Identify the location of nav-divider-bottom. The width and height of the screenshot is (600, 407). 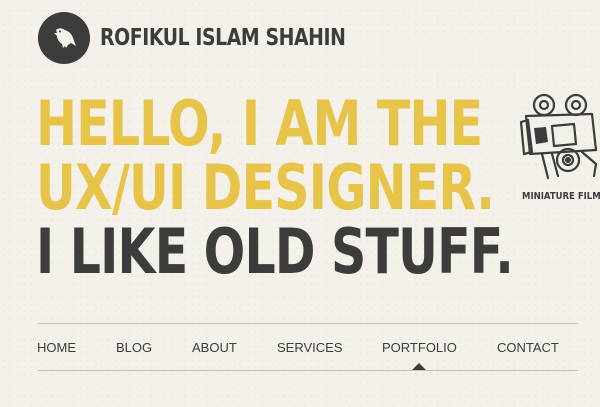
(308, 370).